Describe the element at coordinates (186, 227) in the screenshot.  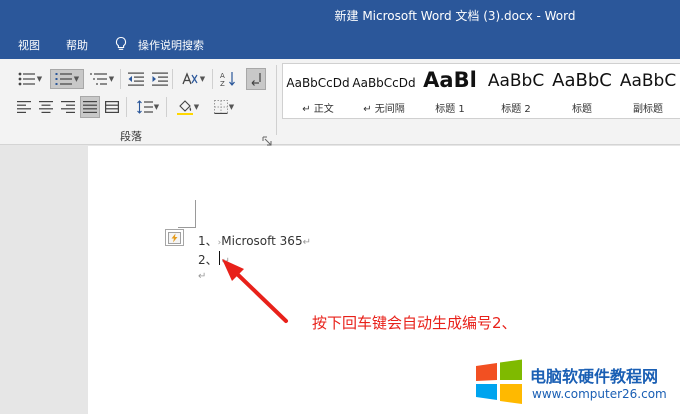
I see `margin-corner-mark-horizontal` at that location.